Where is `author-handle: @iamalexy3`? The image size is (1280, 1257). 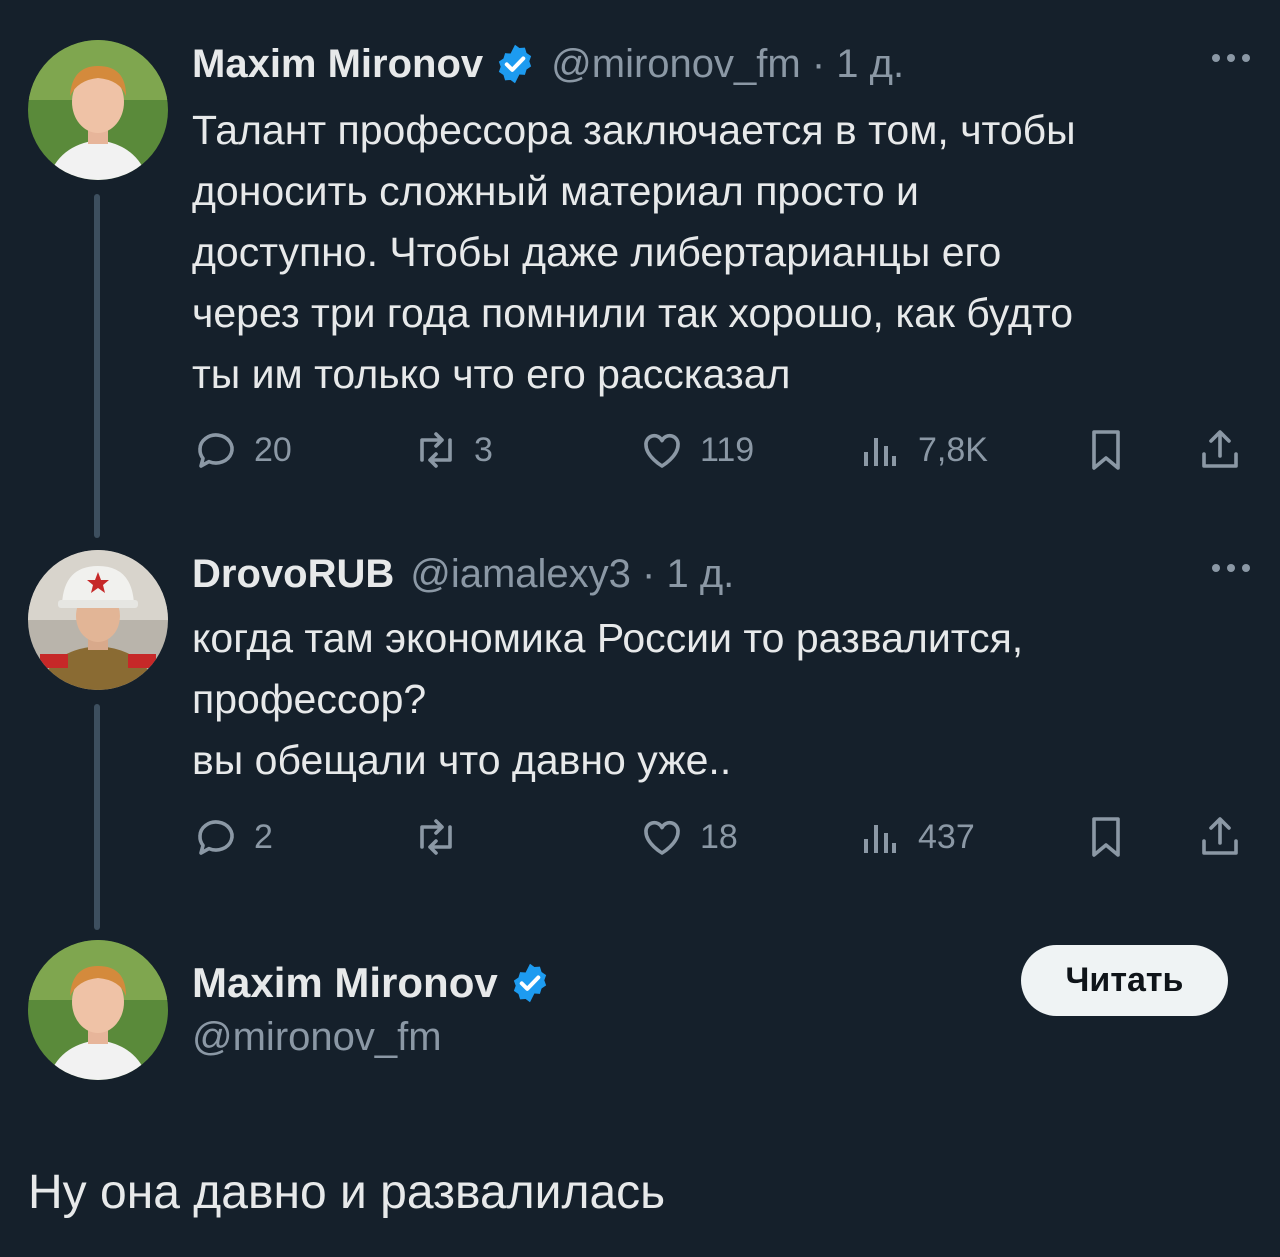
author-handle: @iamalexy3 is located at coordinates (520, 574).